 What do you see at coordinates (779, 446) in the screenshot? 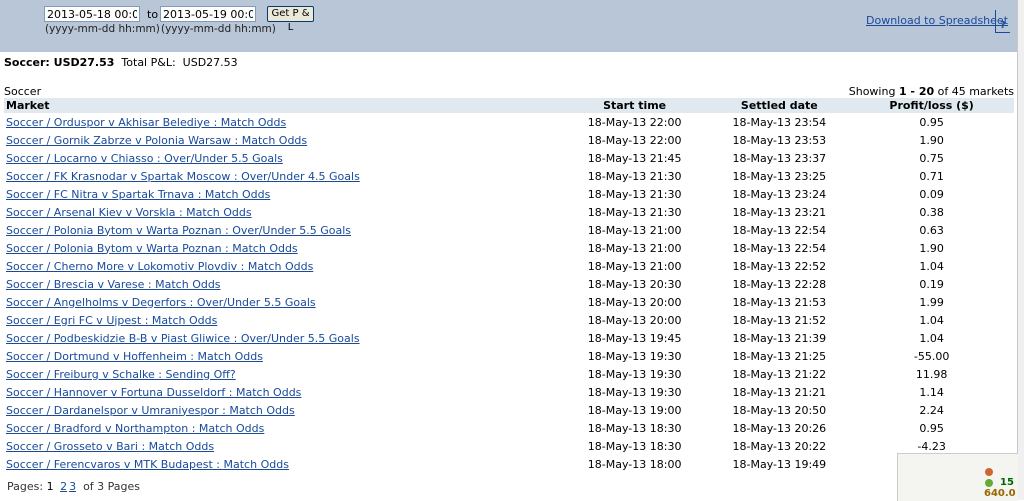
I see `settled-date-cell: 18-May-13 20:22` at bounding box center [779, 446].